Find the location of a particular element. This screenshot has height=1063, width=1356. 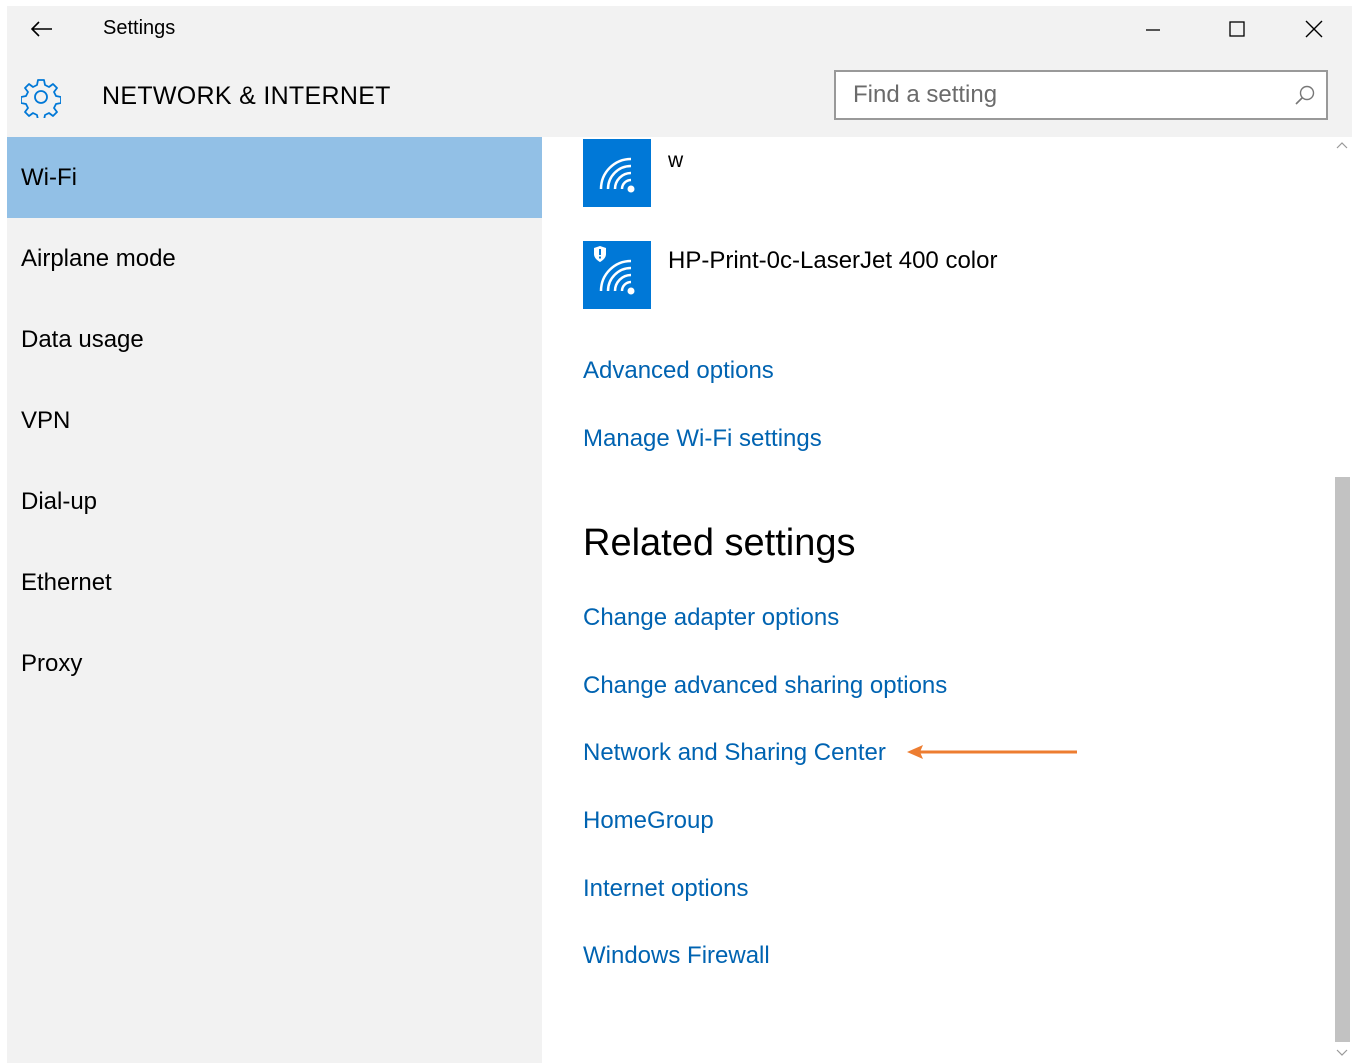

search-box is located at coordinates (1081, 95).